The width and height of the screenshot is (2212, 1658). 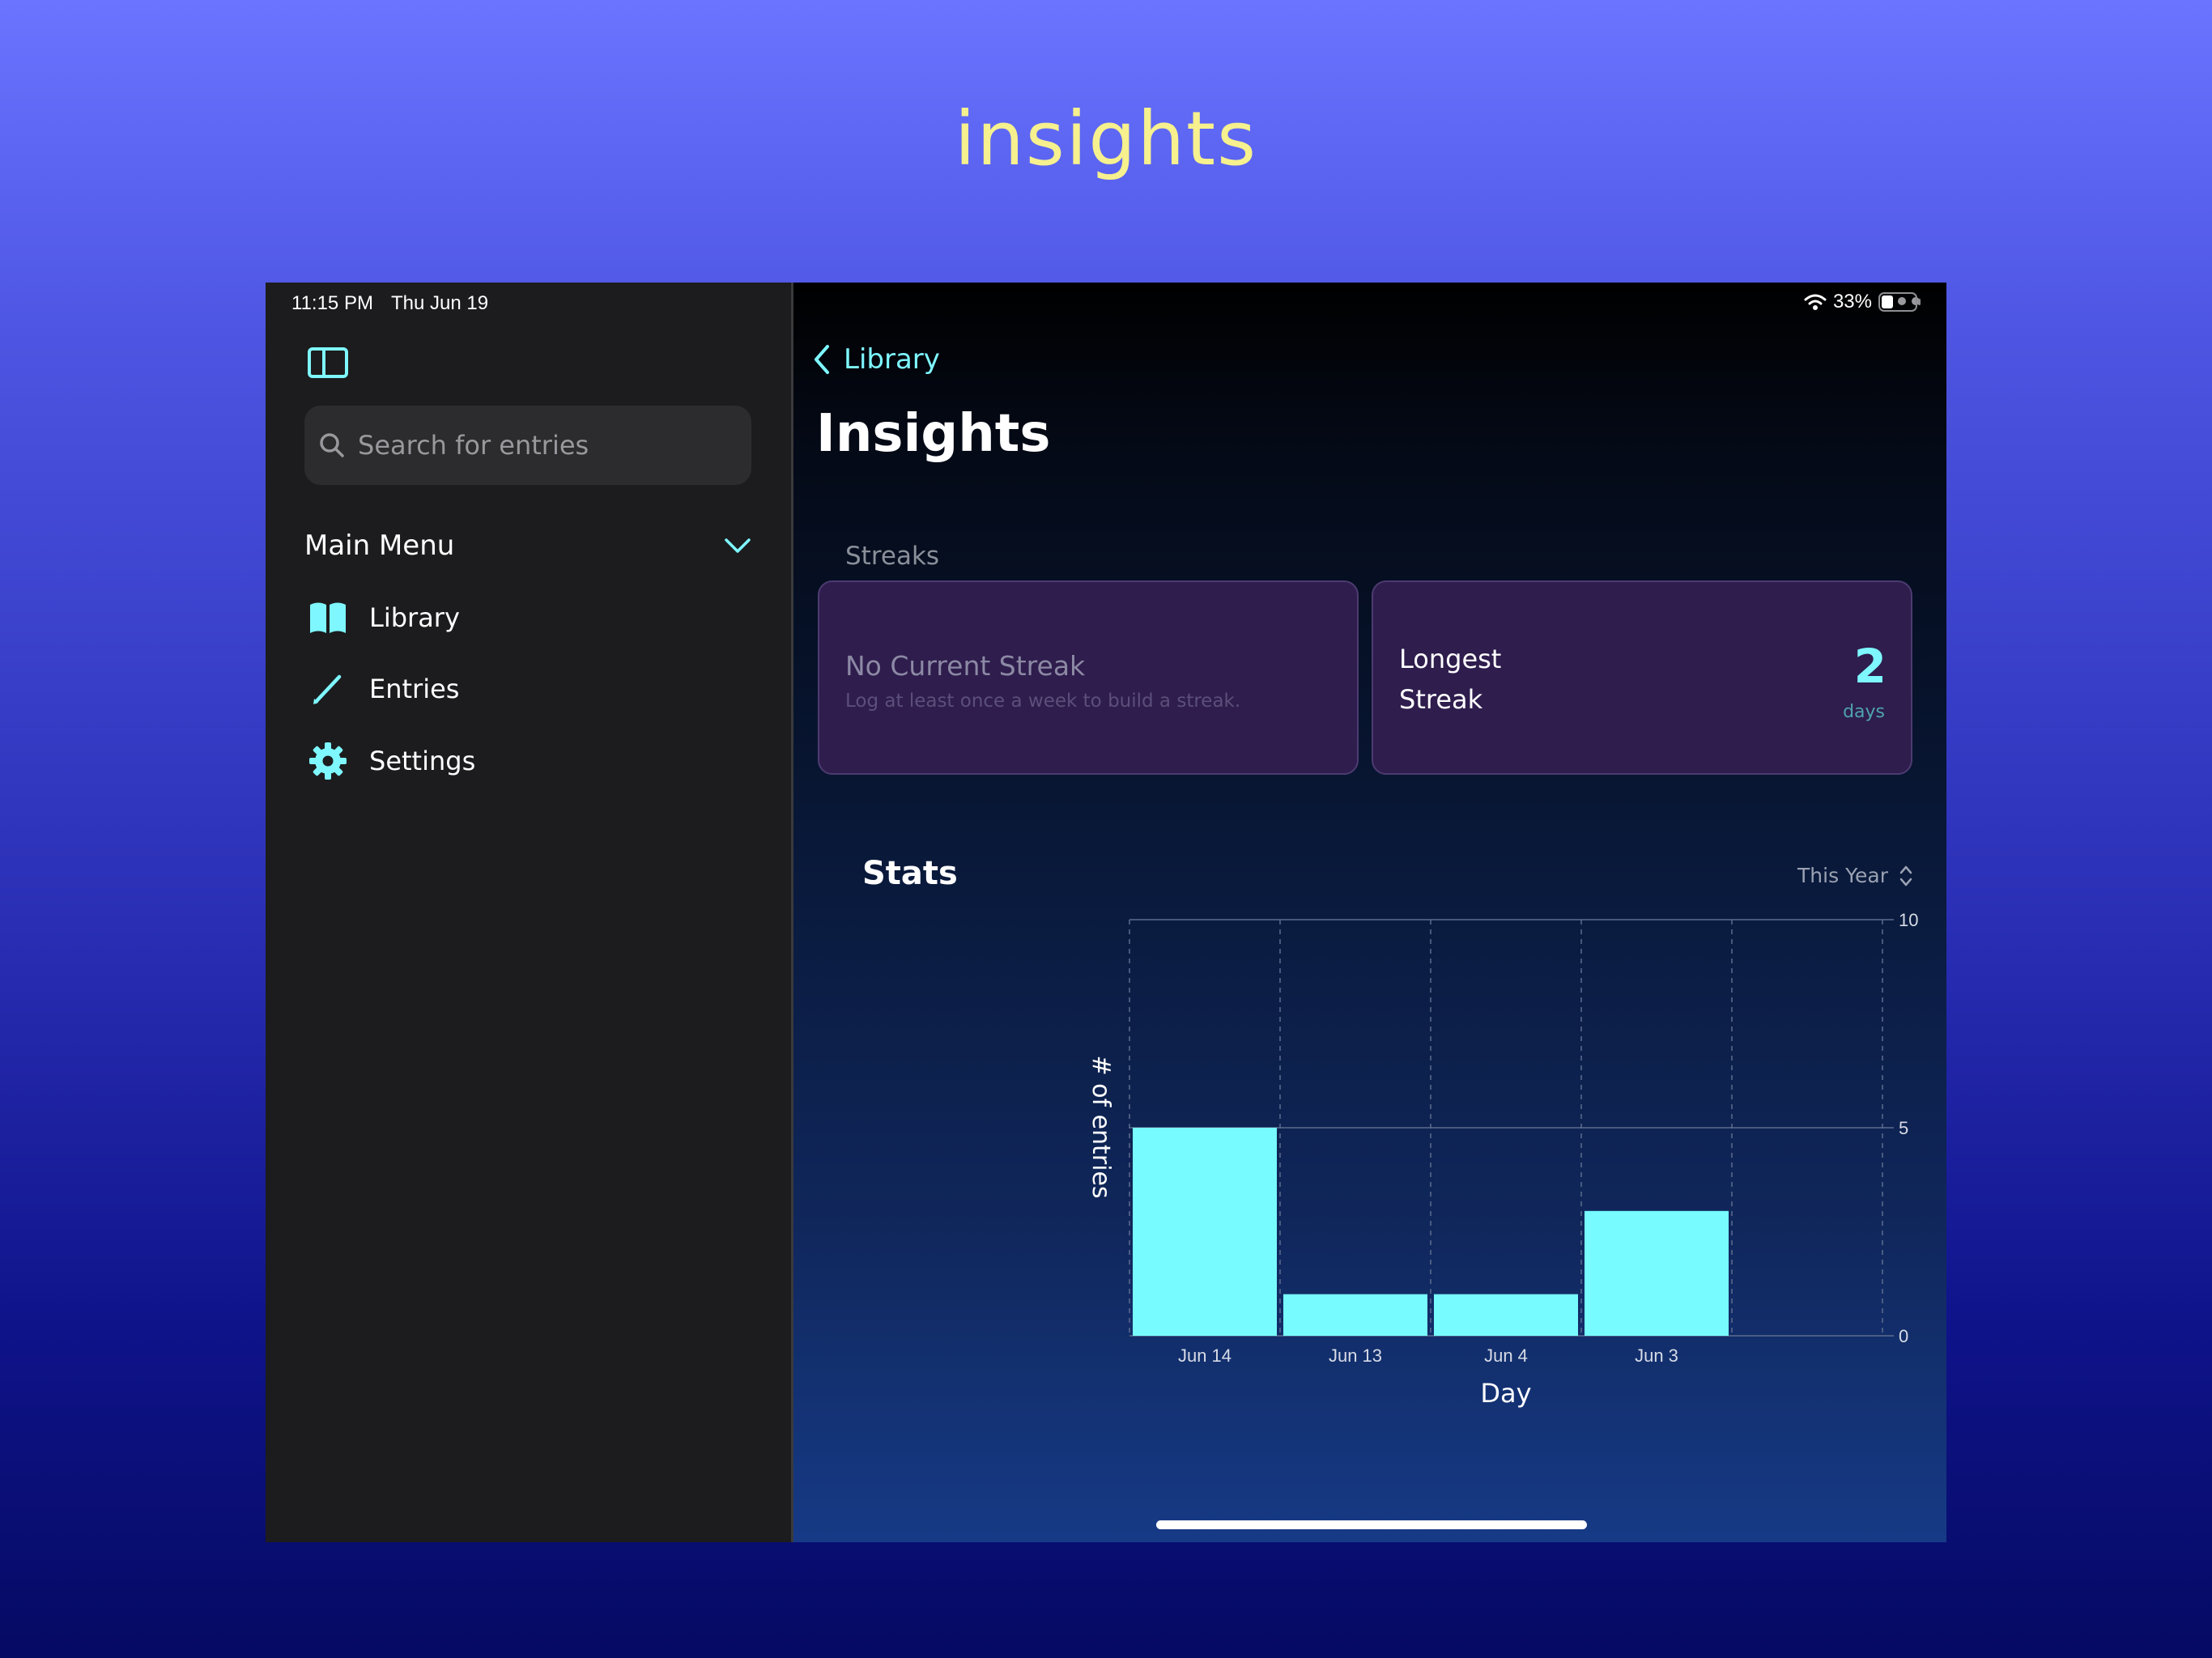 I want to click on x-axis-title: Day, so click(x=1506, y=1393).